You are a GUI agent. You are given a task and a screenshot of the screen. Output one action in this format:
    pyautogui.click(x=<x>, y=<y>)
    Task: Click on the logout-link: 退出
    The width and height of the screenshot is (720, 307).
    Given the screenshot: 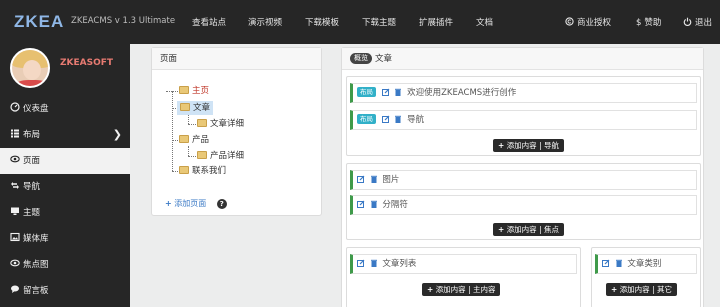 What is the action you would take?
    pyautogui.click(x=697, y=22)
    